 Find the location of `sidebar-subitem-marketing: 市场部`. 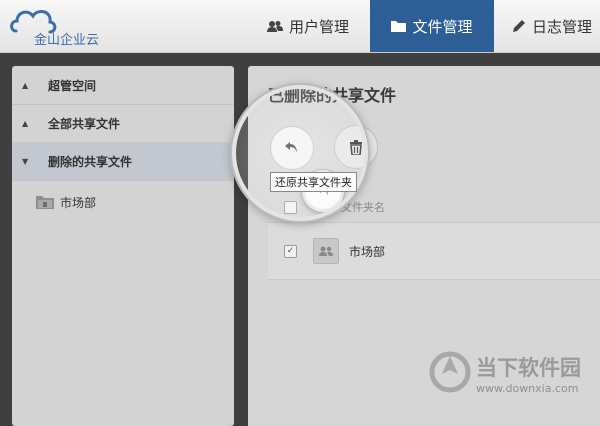

sidebar-subitem-marketing: 市场部 is located at coordinates (66, 202).